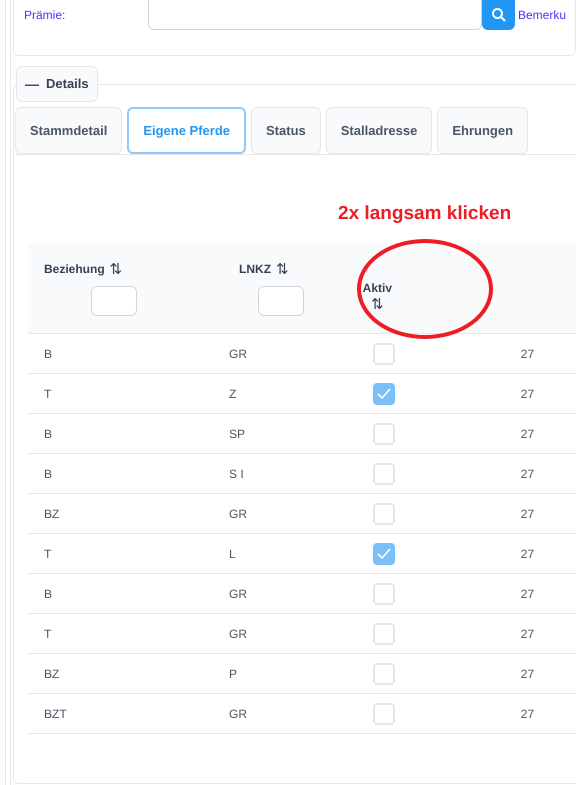 The height and width of the screenshot is (785, 576). What do you see at coordinates (425, 214) in the screenshot?
I see `annotation-text: 2x langsam klicken` at bounding box center [425, 214].